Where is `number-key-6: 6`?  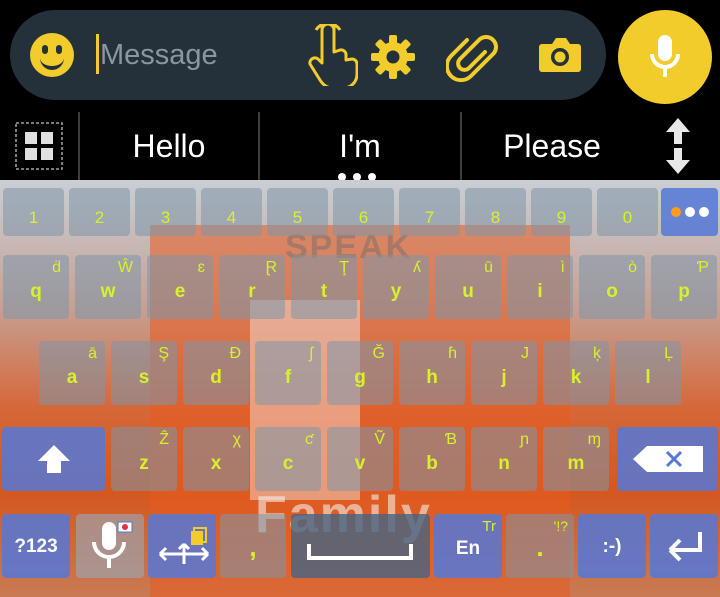
number-key-6: 6 is located at coordinates (363, 212).